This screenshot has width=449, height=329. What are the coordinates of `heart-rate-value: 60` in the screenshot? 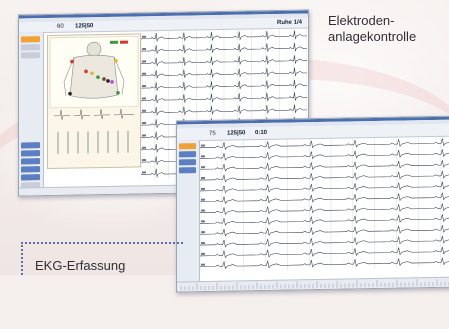 It's located at (60, 26).